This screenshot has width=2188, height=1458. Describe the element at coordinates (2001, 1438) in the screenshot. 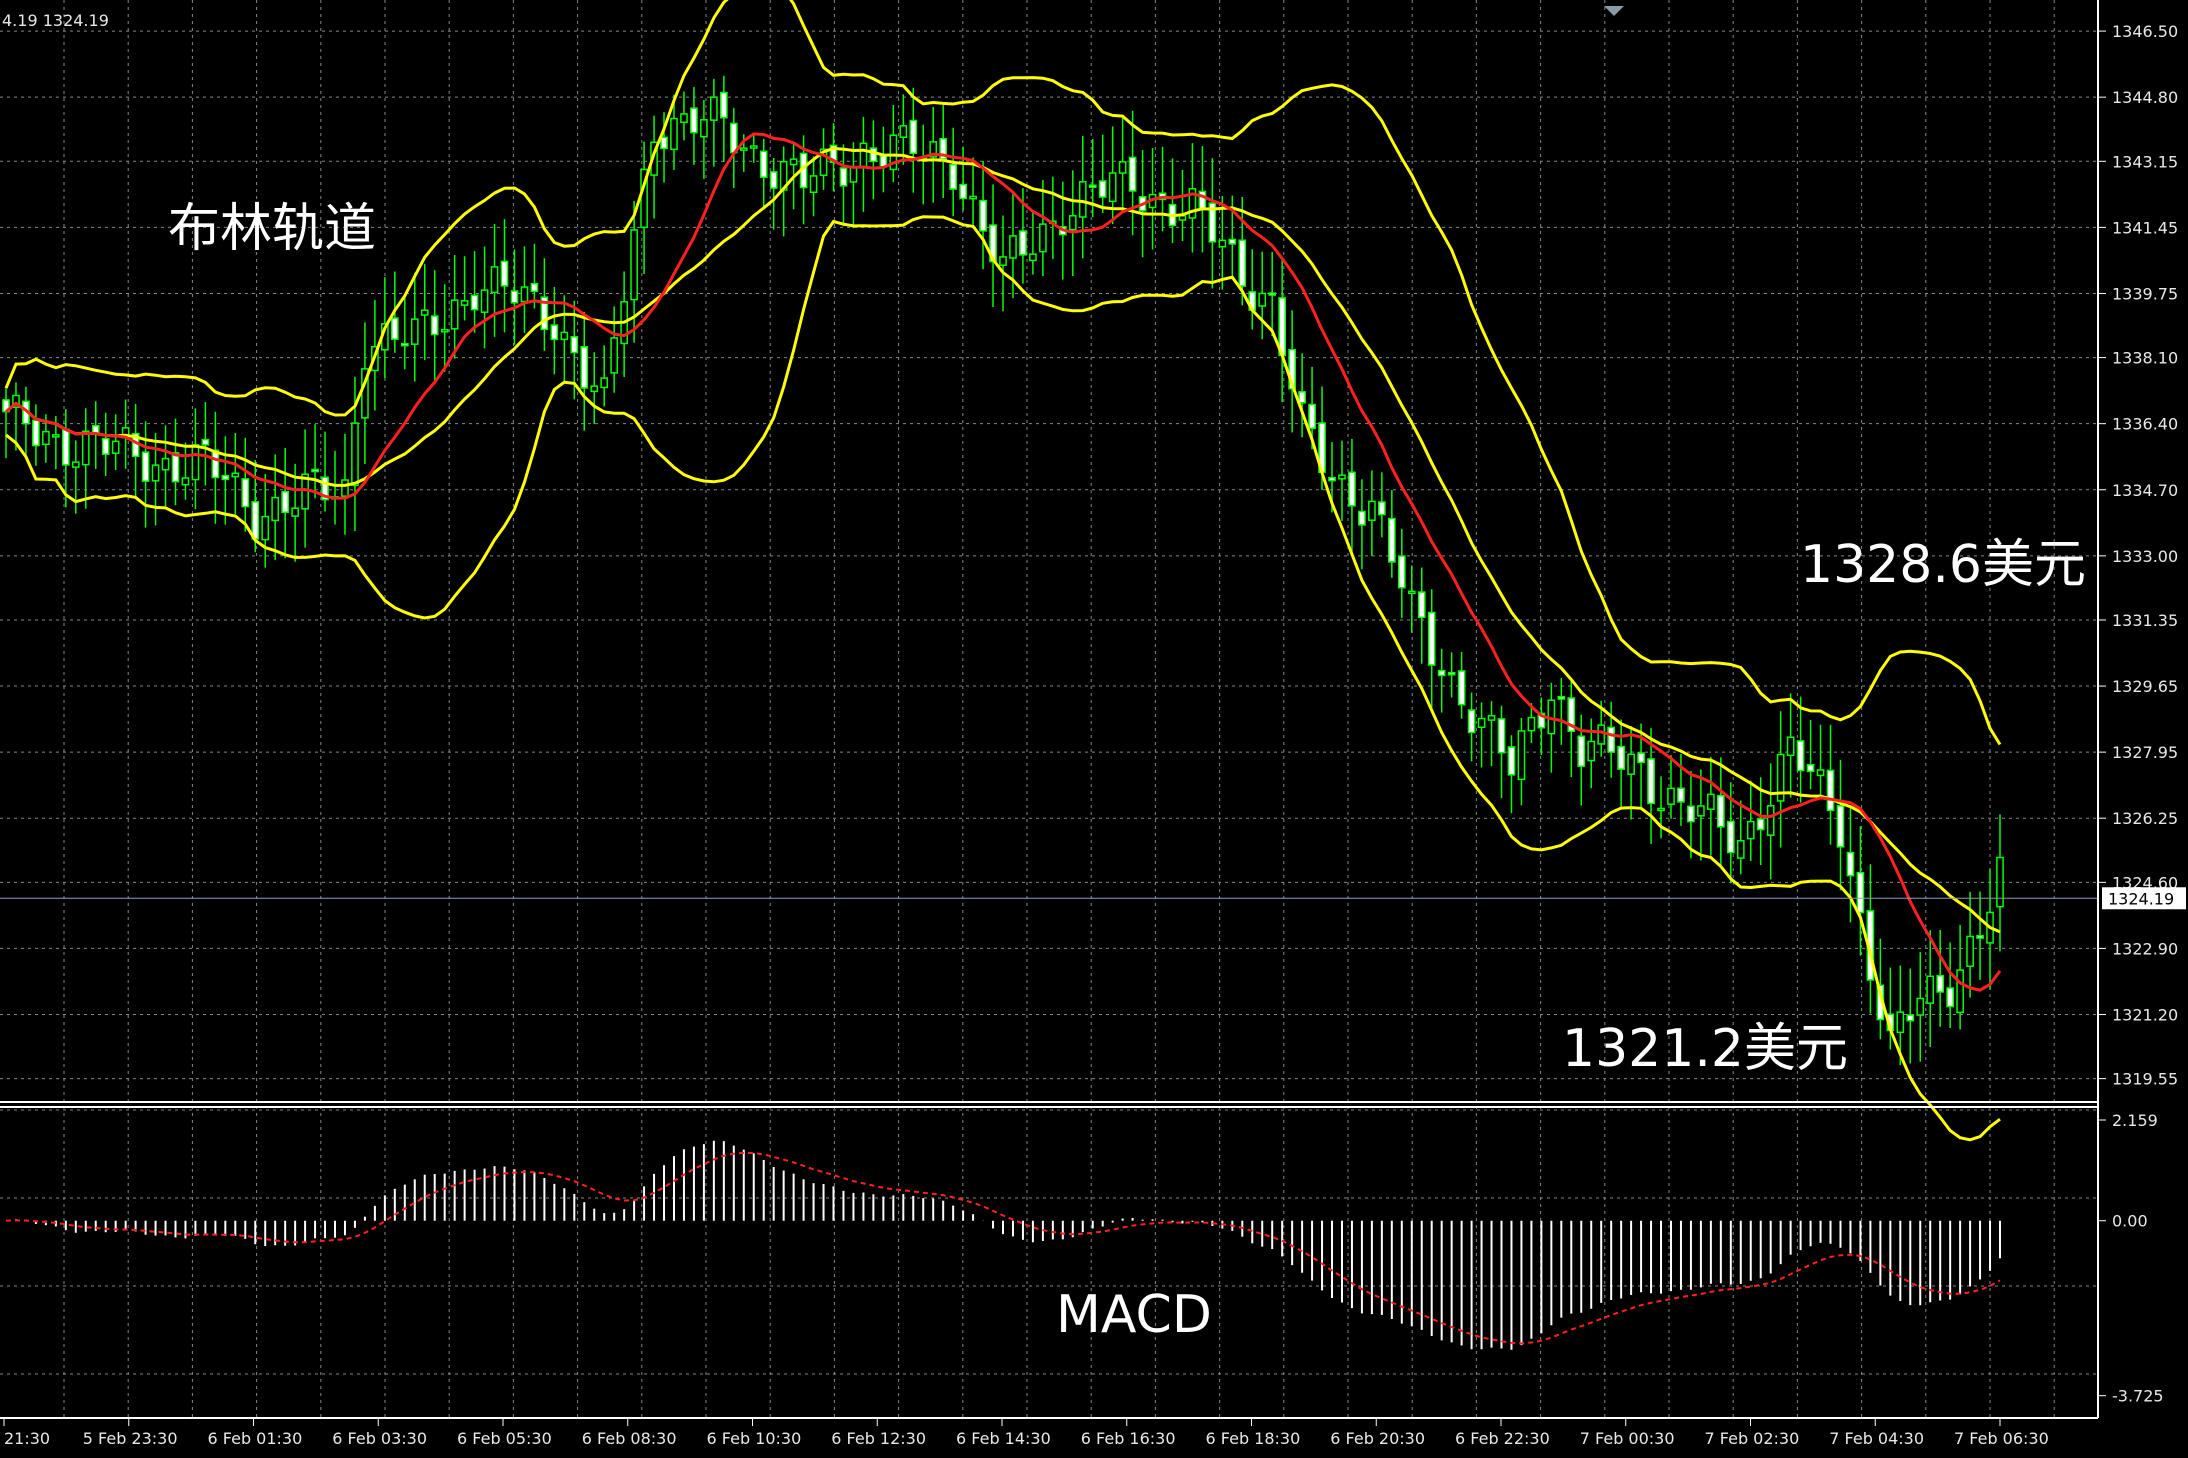

I see `time-tick-label: 7 Feb 06:30` at that location.